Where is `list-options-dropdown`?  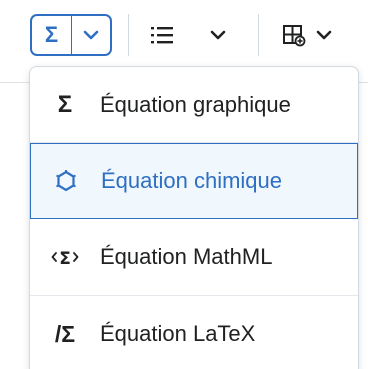
list-options-dropdown is located at coordinates (218, 35).